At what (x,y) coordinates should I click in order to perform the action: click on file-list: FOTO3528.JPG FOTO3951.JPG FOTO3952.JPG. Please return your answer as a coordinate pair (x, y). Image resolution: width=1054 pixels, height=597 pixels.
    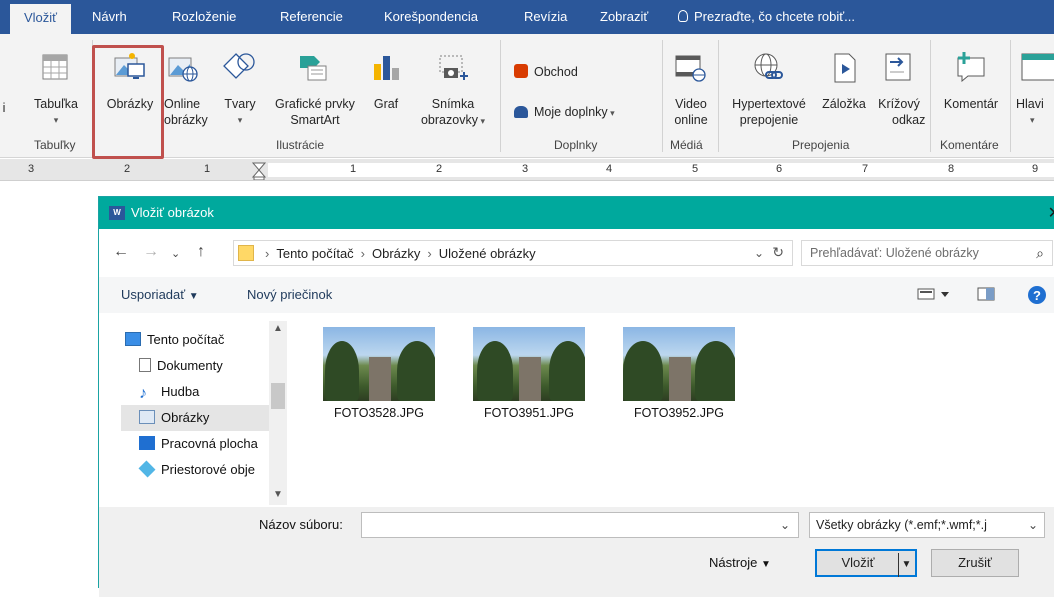
    Looking at the image, I should click on (669, 382).